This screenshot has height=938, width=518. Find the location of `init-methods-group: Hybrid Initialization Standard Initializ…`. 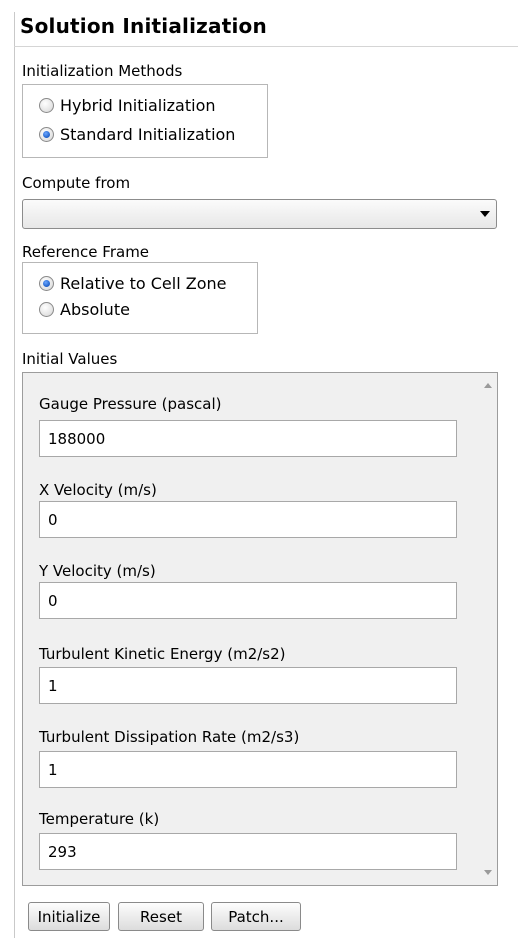

init-methods-group: Hybrid Initialization Standard Initializ… is located at coordinates (145, 121).